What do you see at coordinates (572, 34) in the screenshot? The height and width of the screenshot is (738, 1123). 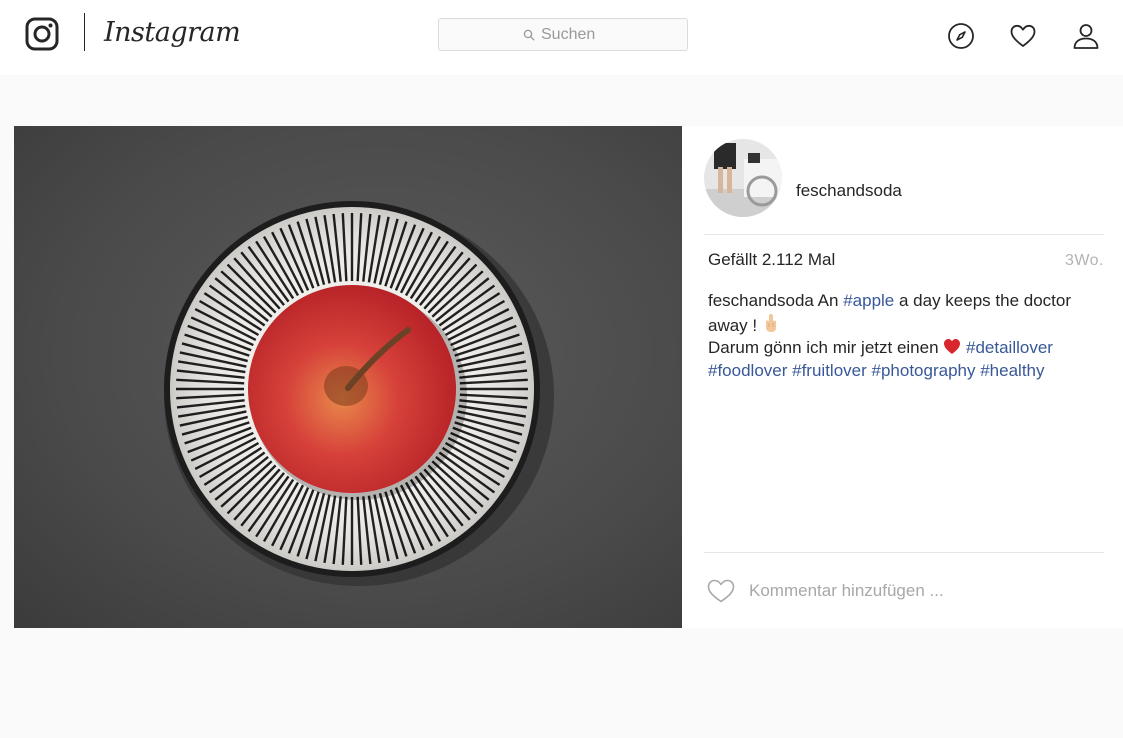 I see `search-input` at bounding box center [572, 34].